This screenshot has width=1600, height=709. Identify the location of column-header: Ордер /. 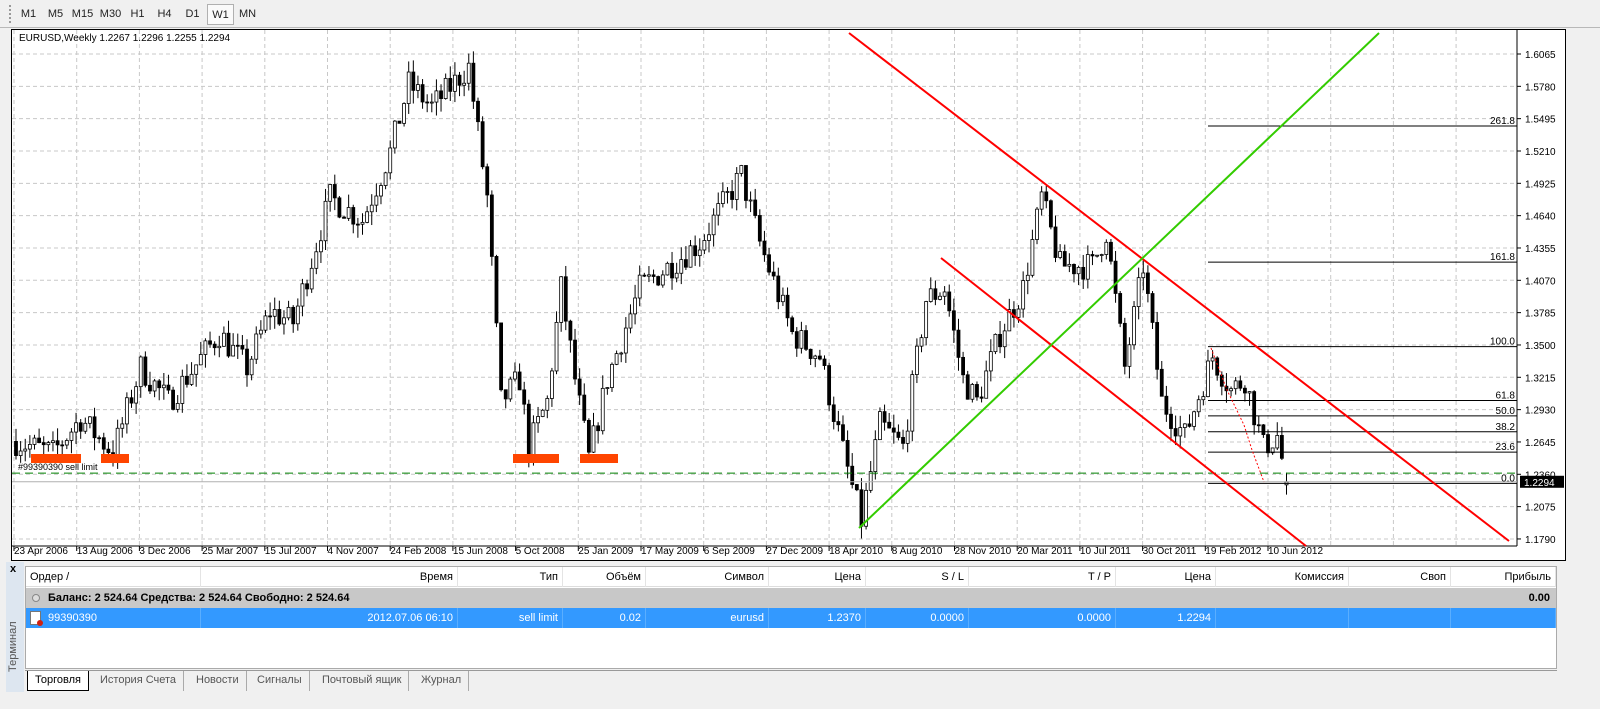
(113, 577).